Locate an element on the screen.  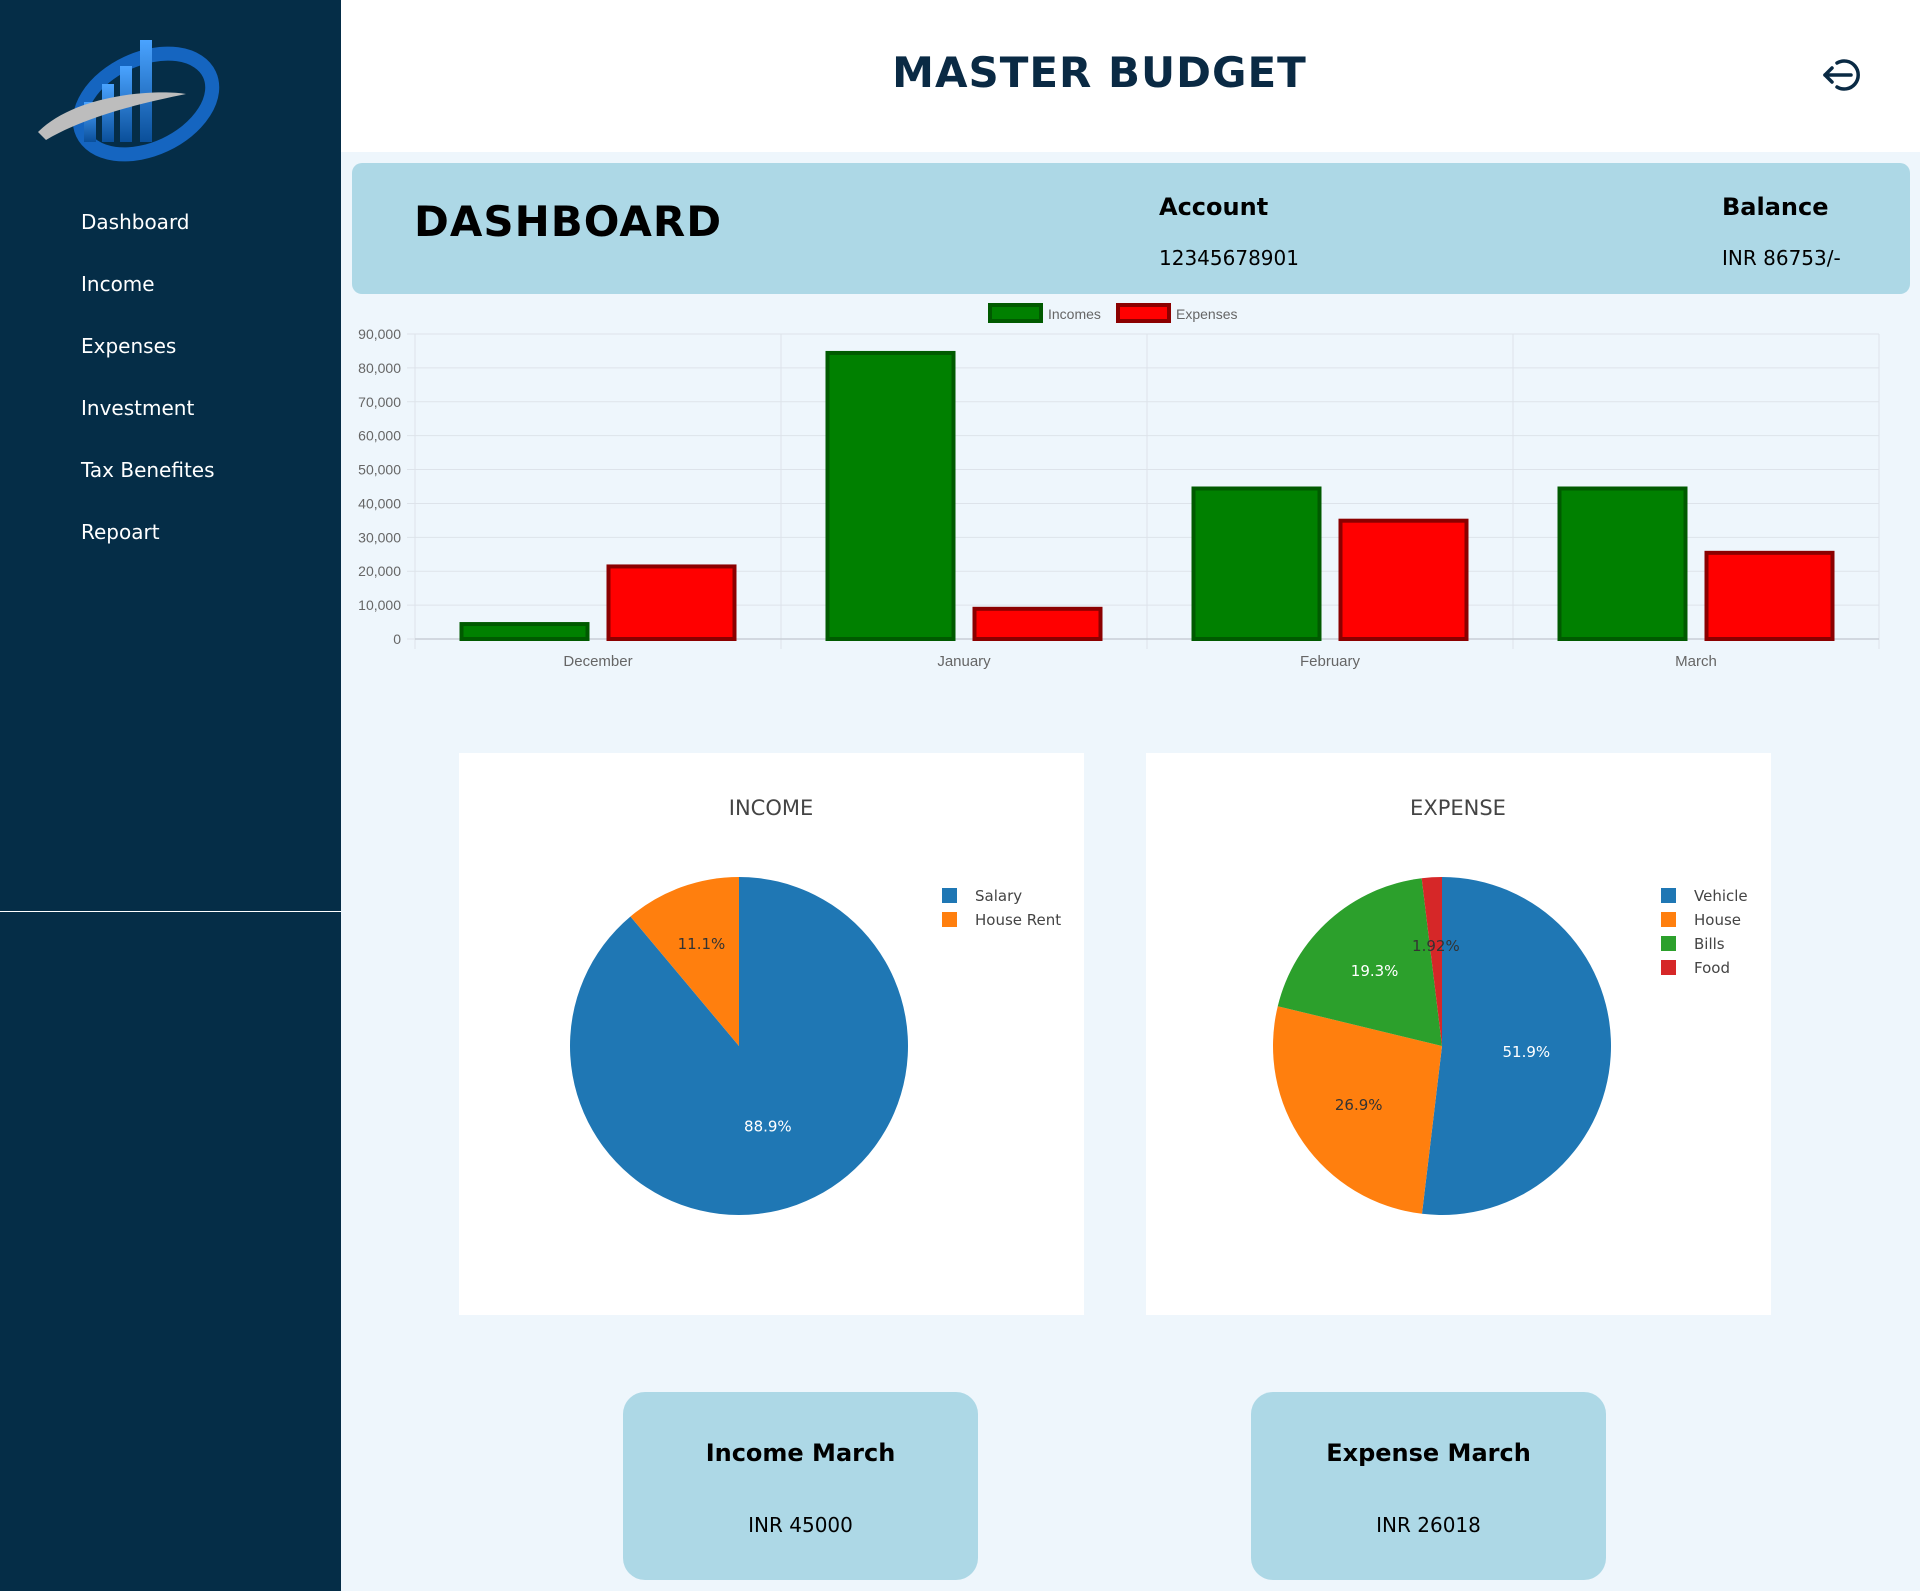
y-tick-label: 30,000 is located at coordinates (379, 537).